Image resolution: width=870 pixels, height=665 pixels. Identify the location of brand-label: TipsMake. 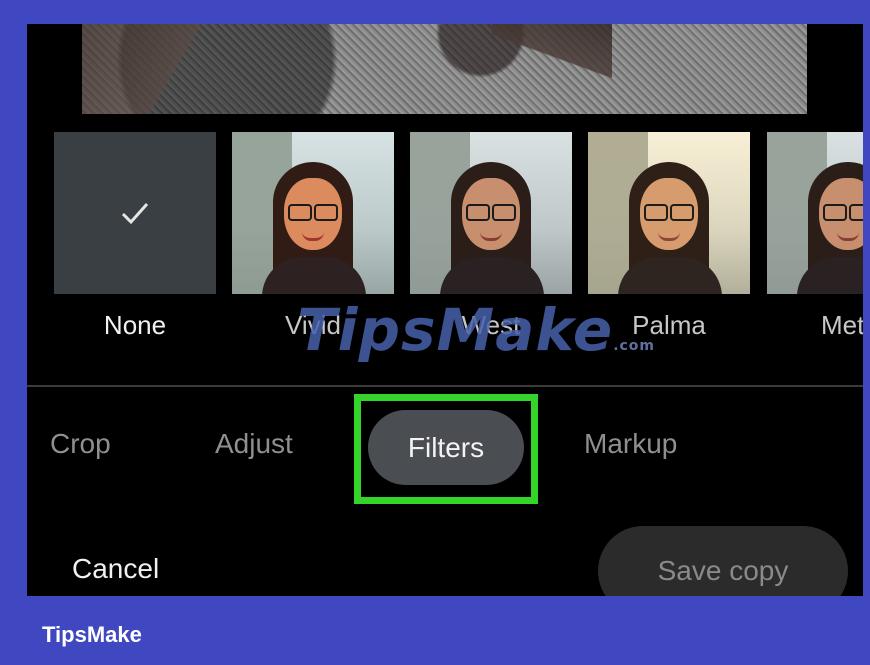
(92, 634).